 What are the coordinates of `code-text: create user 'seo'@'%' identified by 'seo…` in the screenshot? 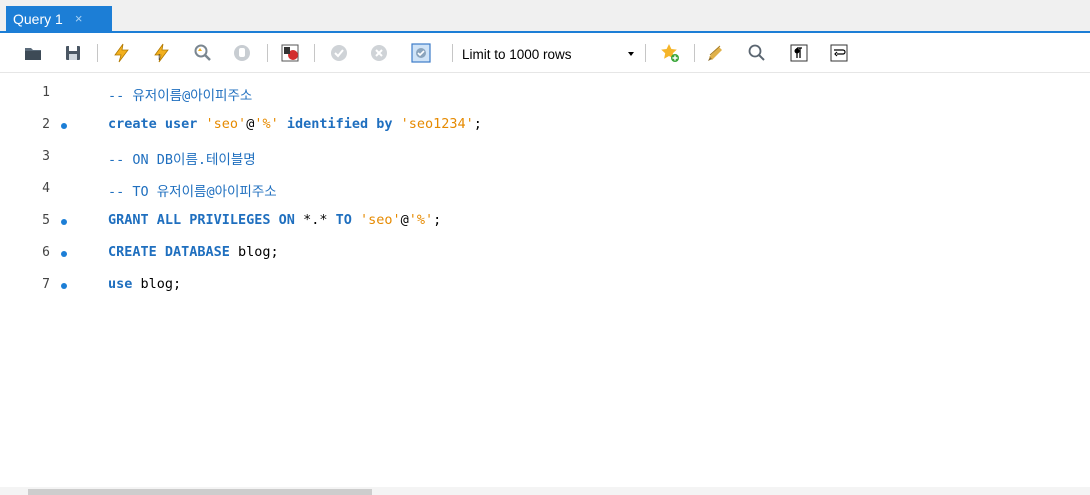 It's located at (295, 124).